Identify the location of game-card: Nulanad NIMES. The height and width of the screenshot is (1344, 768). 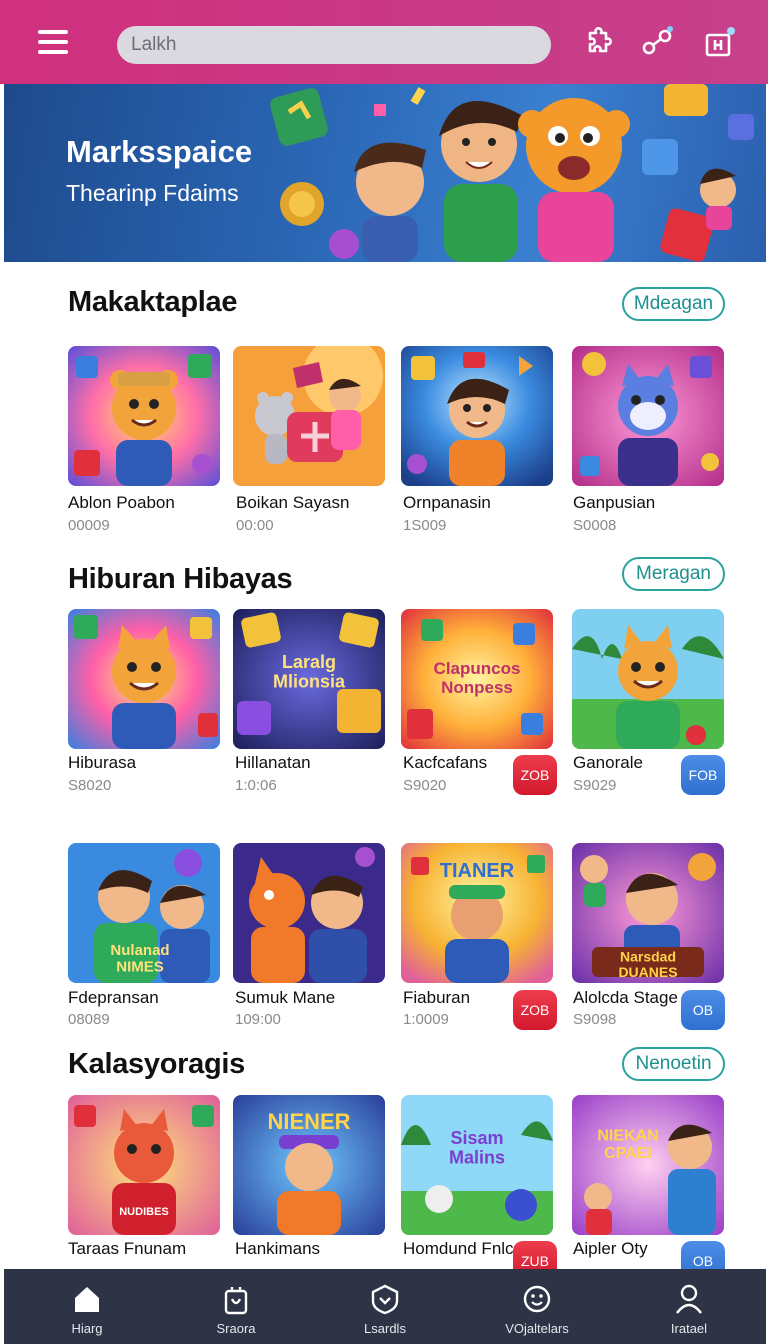
(144, 913).